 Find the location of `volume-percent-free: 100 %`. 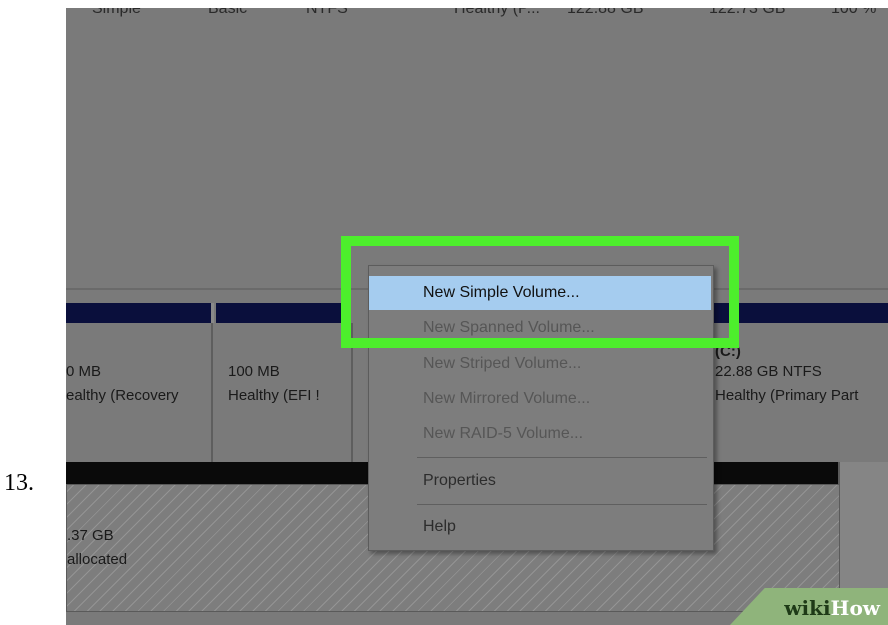

volume-percent-free: 100 % is located at coordinates (854, 12).